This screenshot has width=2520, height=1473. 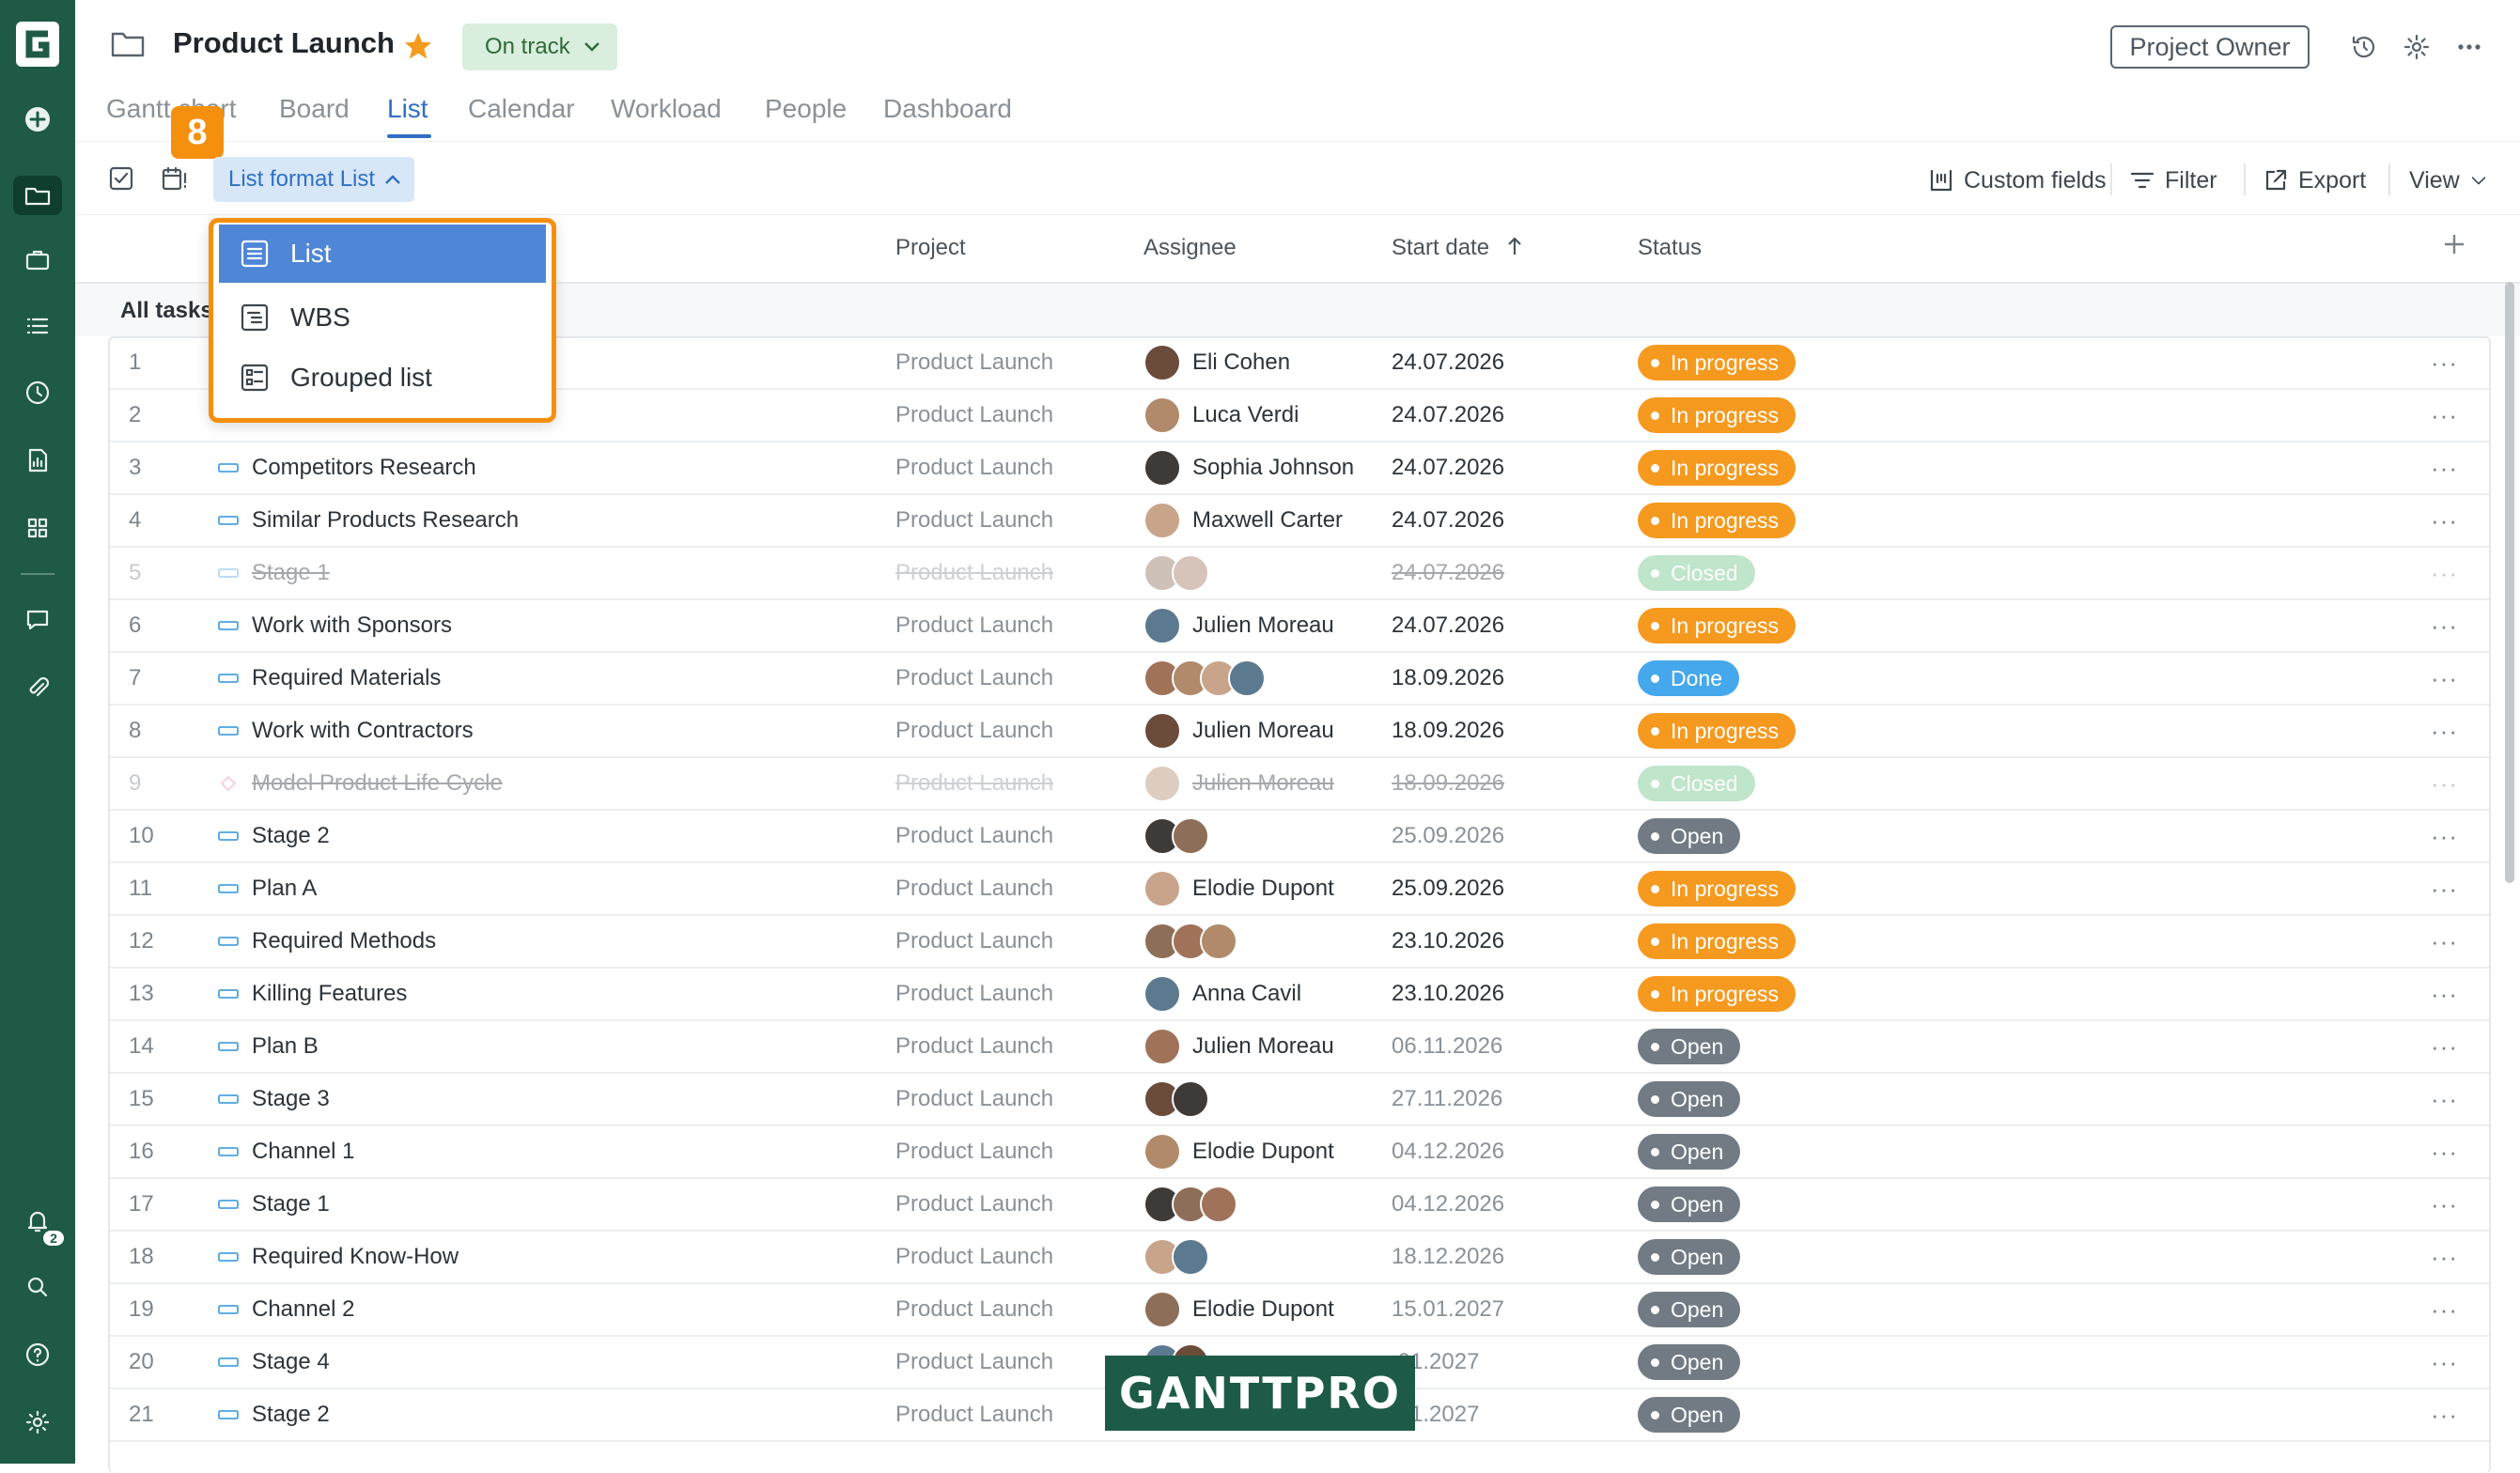 What do you see at coordinates (121, 178) in the screenshot?
I see `select-tasks-checkbox-icon` at bounding box center [121, 178].